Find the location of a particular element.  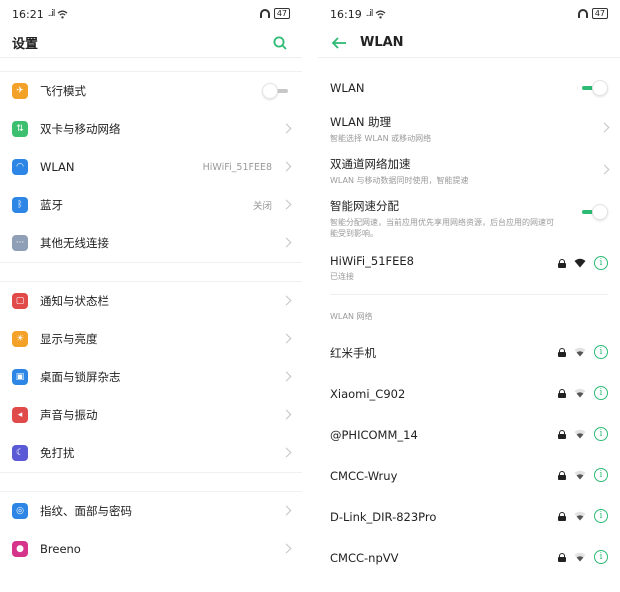

sim-dual-icon: ⇅ is located at coordinates (20, 129).